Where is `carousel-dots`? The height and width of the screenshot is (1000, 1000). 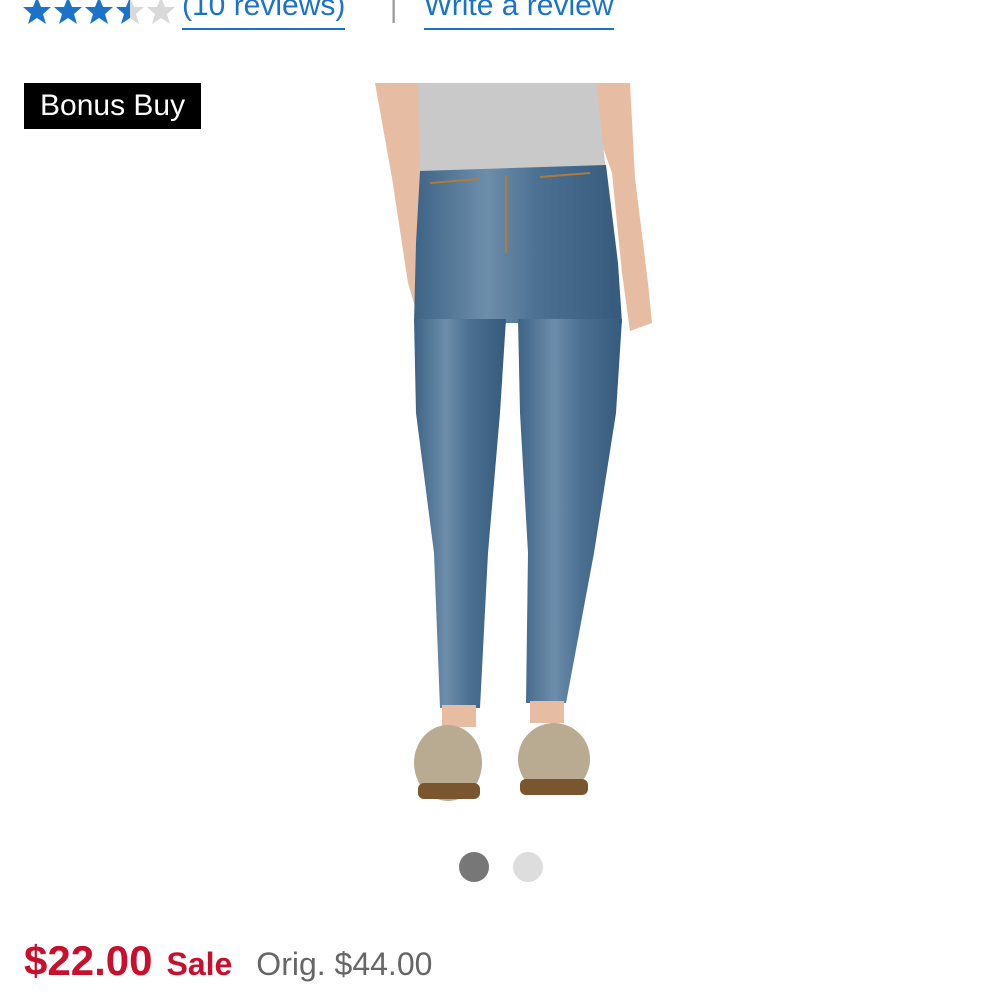 carousel-dots is located at coordinates (513, 867).